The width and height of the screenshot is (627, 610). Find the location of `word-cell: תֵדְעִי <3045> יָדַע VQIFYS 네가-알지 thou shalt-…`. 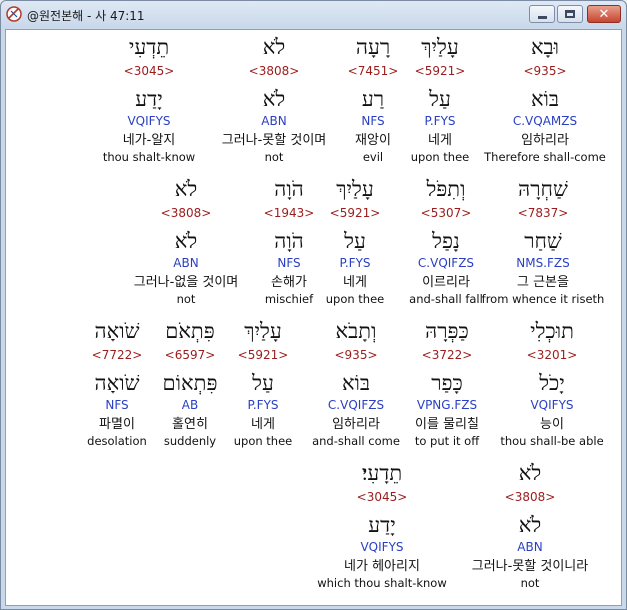

word-cell: תֵדְעִי <3045> יָדַע VQIFYS 네가-알지 thou shalt-… is located at coordinates (149, 99).